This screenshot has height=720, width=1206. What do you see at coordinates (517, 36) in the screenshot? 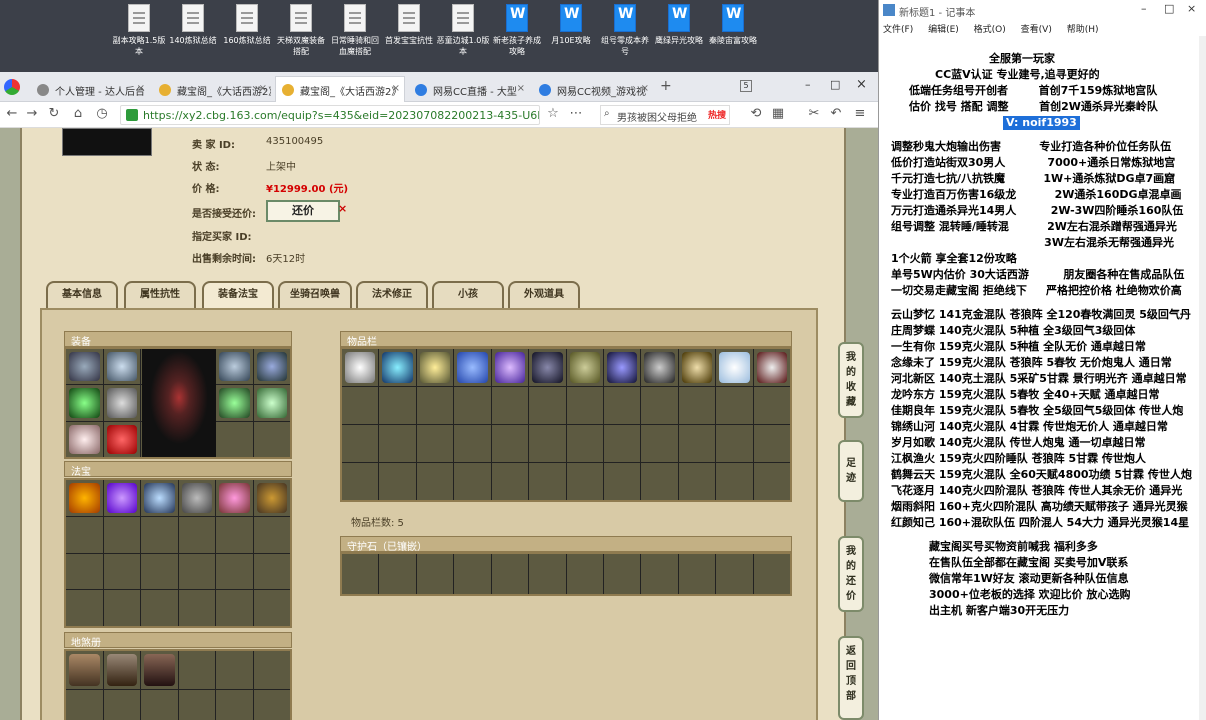
I see `desktop-icon-8: 新老孩子养成攻略` at bounding box center [517, 36].